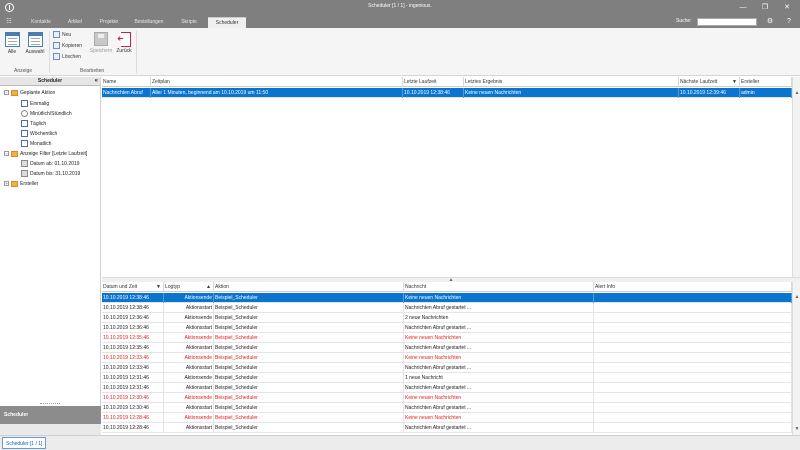 The height and width of the screenshot is (450, 800). Describe the element at coordinates (35, 39) in the screenshot. I see `selection-view-icon` at that location.